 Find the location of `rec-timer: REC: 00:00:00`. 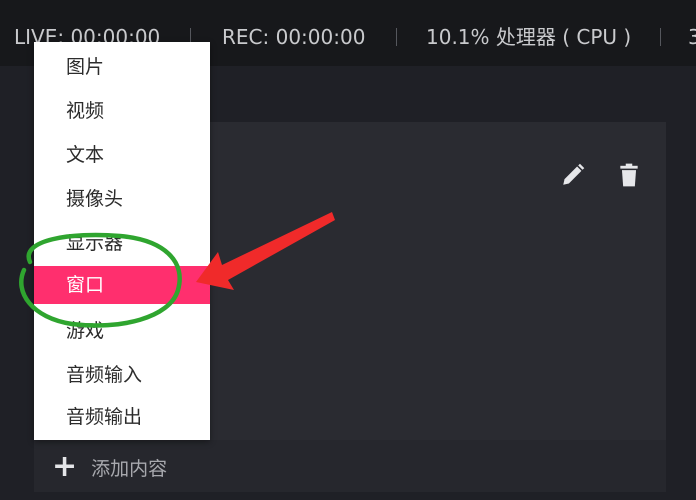

rec-timer: REC: 00:00:00 is located at coordinates (294, 37).